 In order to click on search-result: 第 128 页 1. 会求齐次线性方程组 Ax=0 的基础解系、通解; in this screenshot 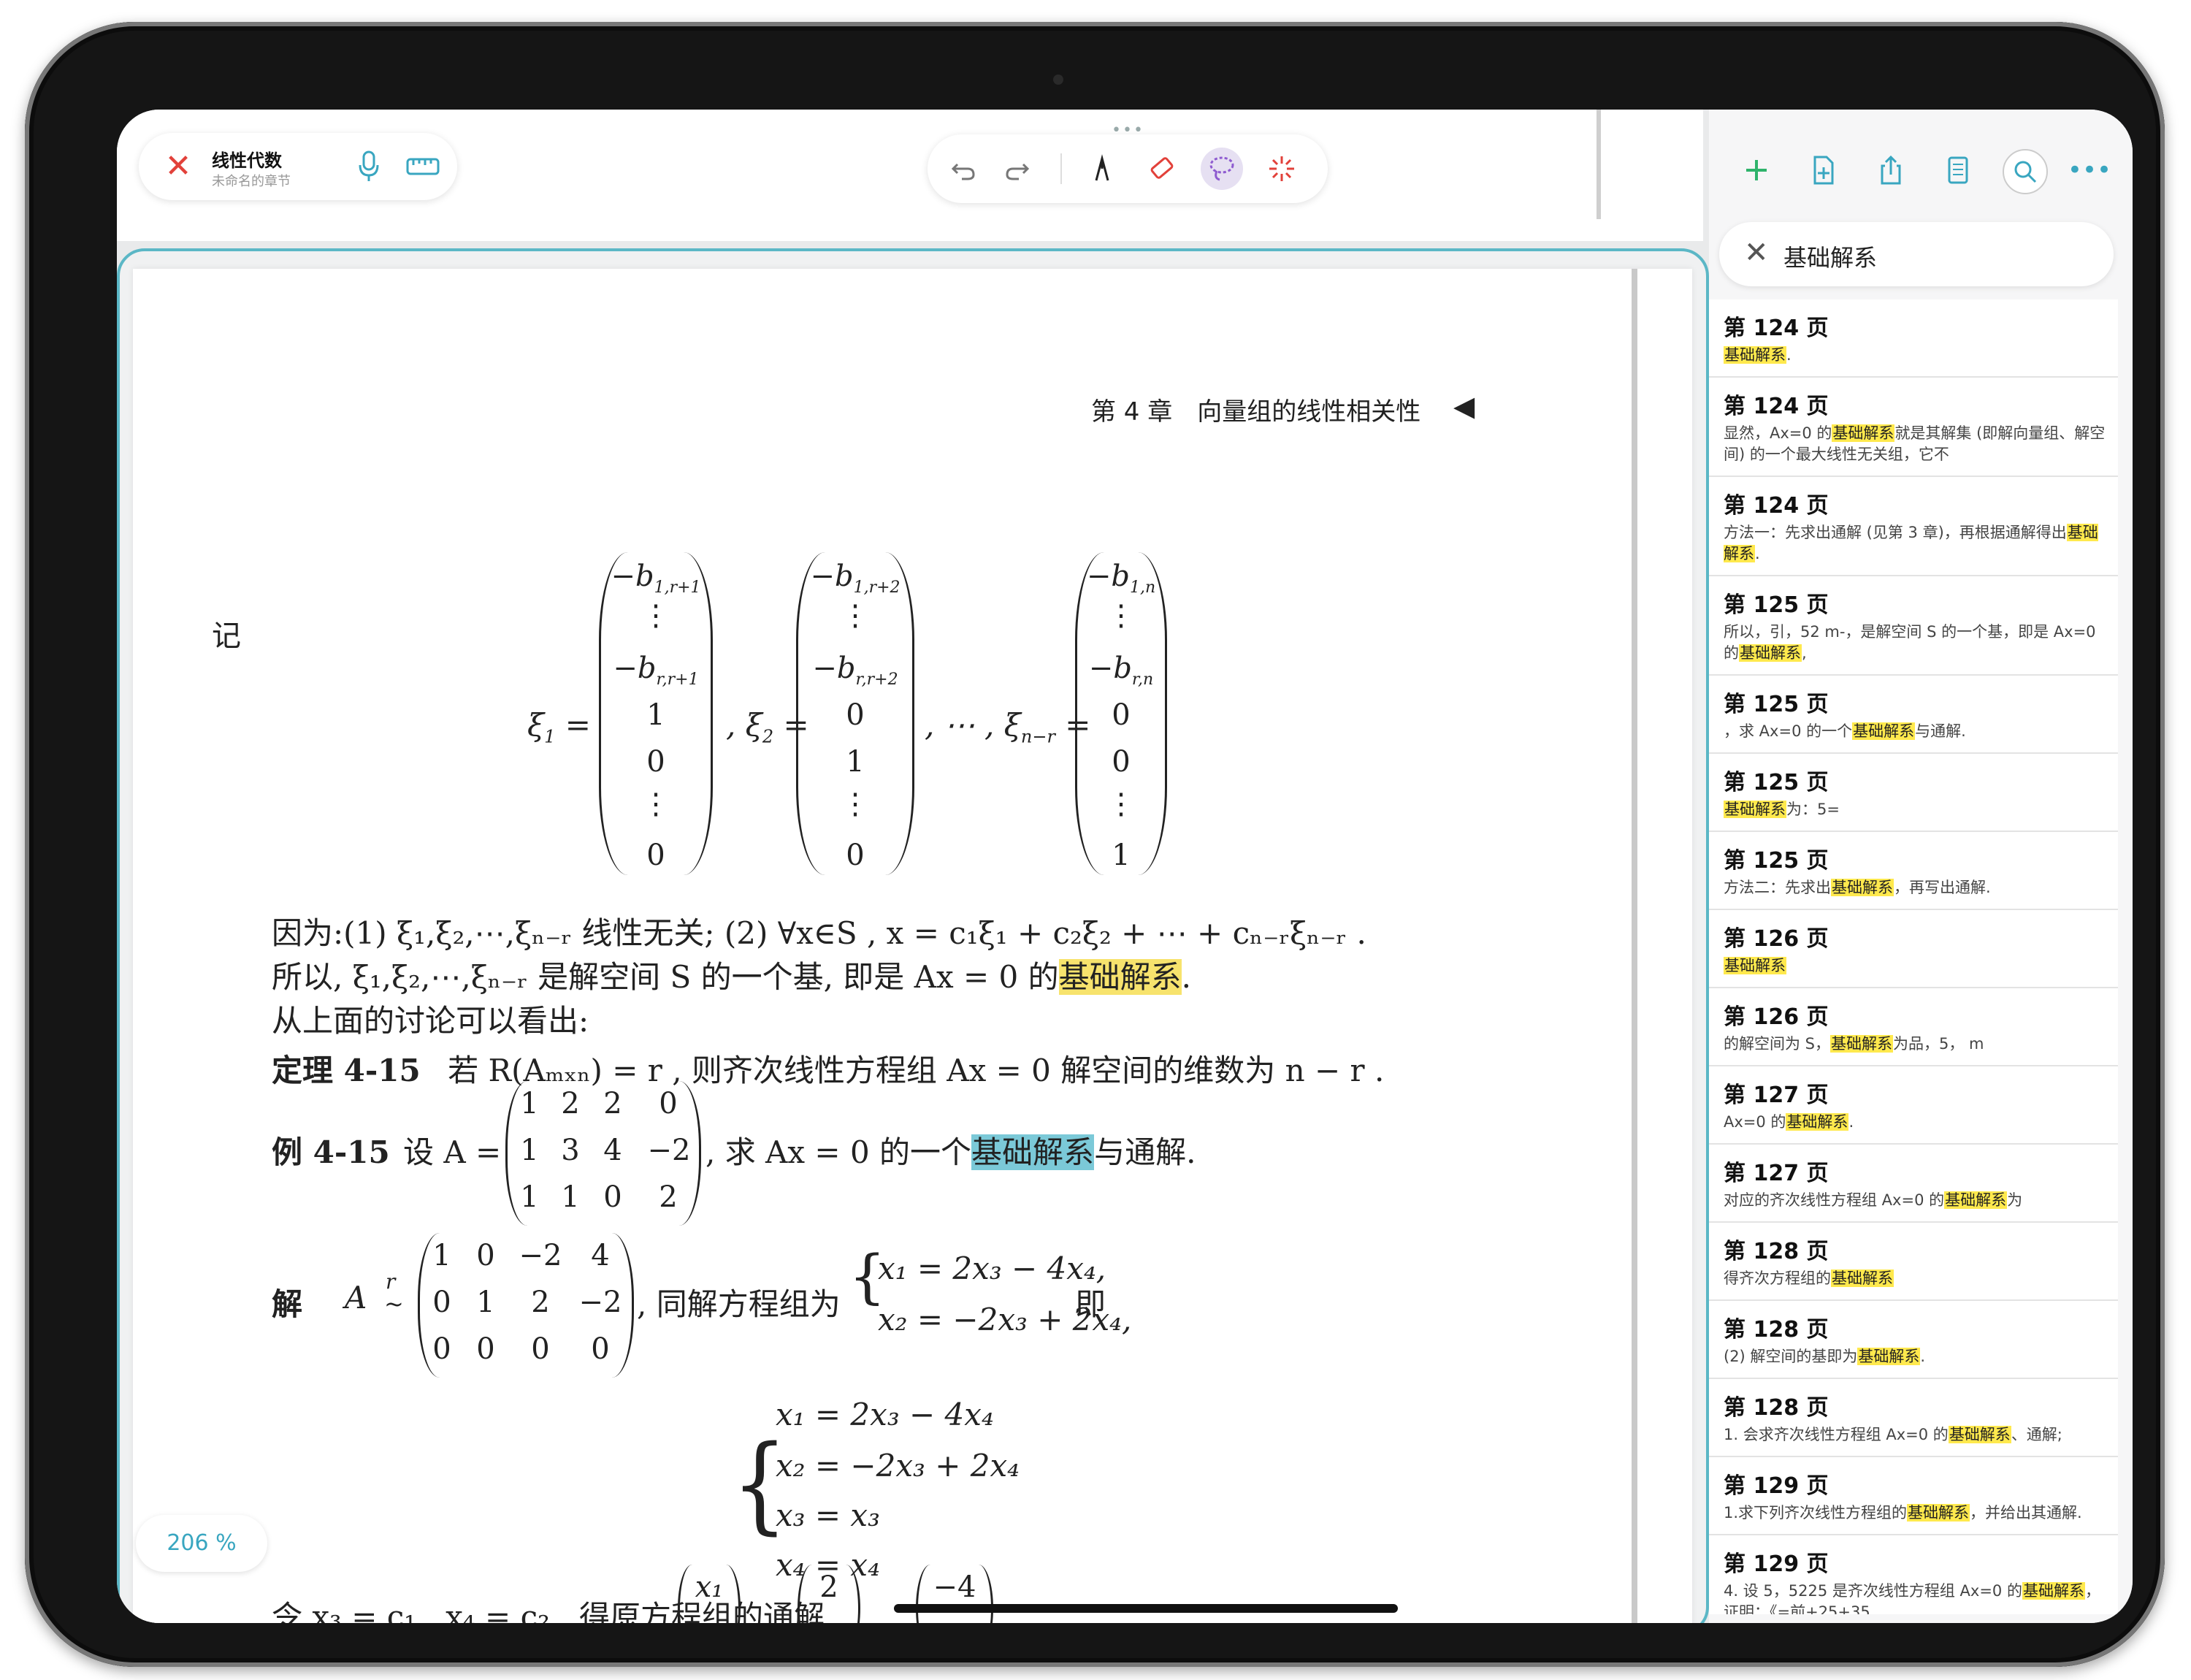, I will do `click(1914, 1418)`.